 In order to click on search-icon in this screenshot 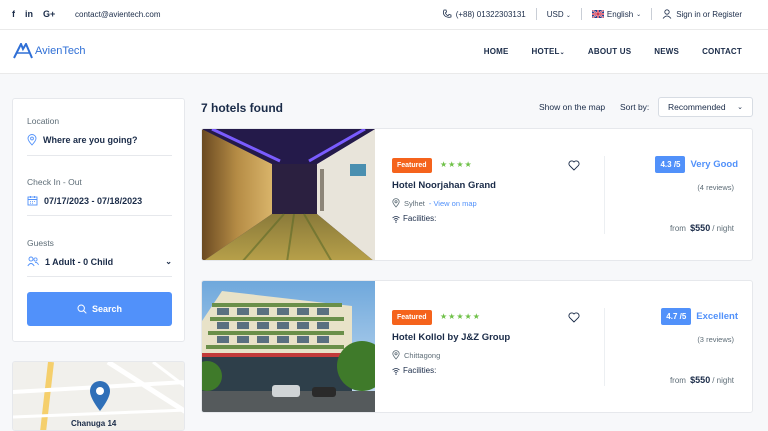, I will do `click(82, 309)`.